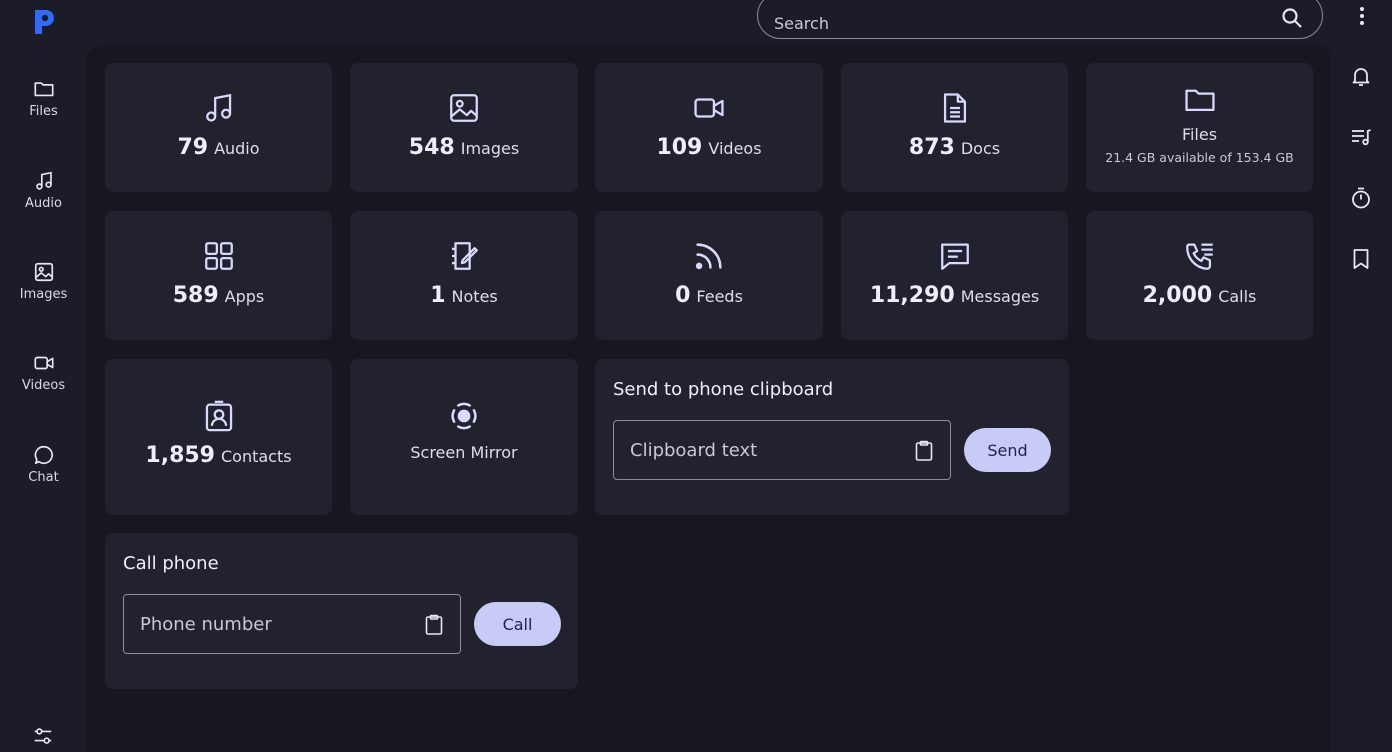 The image size is (1392, 752). I want to click on bookmark-icon, so click(1361, 259).